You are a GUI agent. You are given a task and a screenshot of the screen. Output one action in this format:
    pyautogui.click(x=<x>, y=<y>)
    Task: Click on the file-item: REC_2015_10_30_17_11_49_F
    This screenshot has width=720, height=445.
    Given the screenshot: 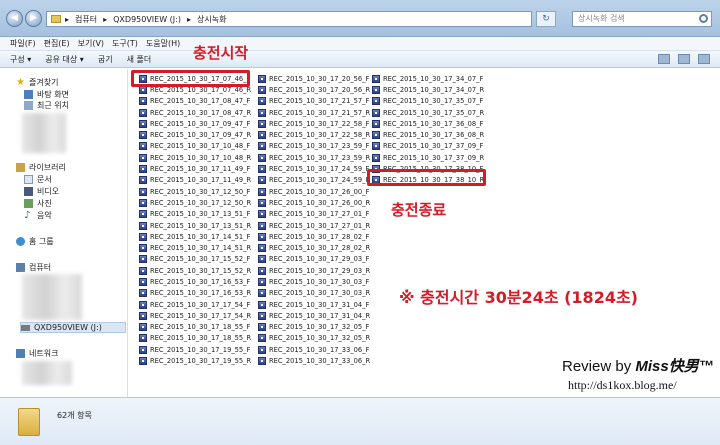 What is the action you would take?
    pyautogui.click(x=195, y=168)
    